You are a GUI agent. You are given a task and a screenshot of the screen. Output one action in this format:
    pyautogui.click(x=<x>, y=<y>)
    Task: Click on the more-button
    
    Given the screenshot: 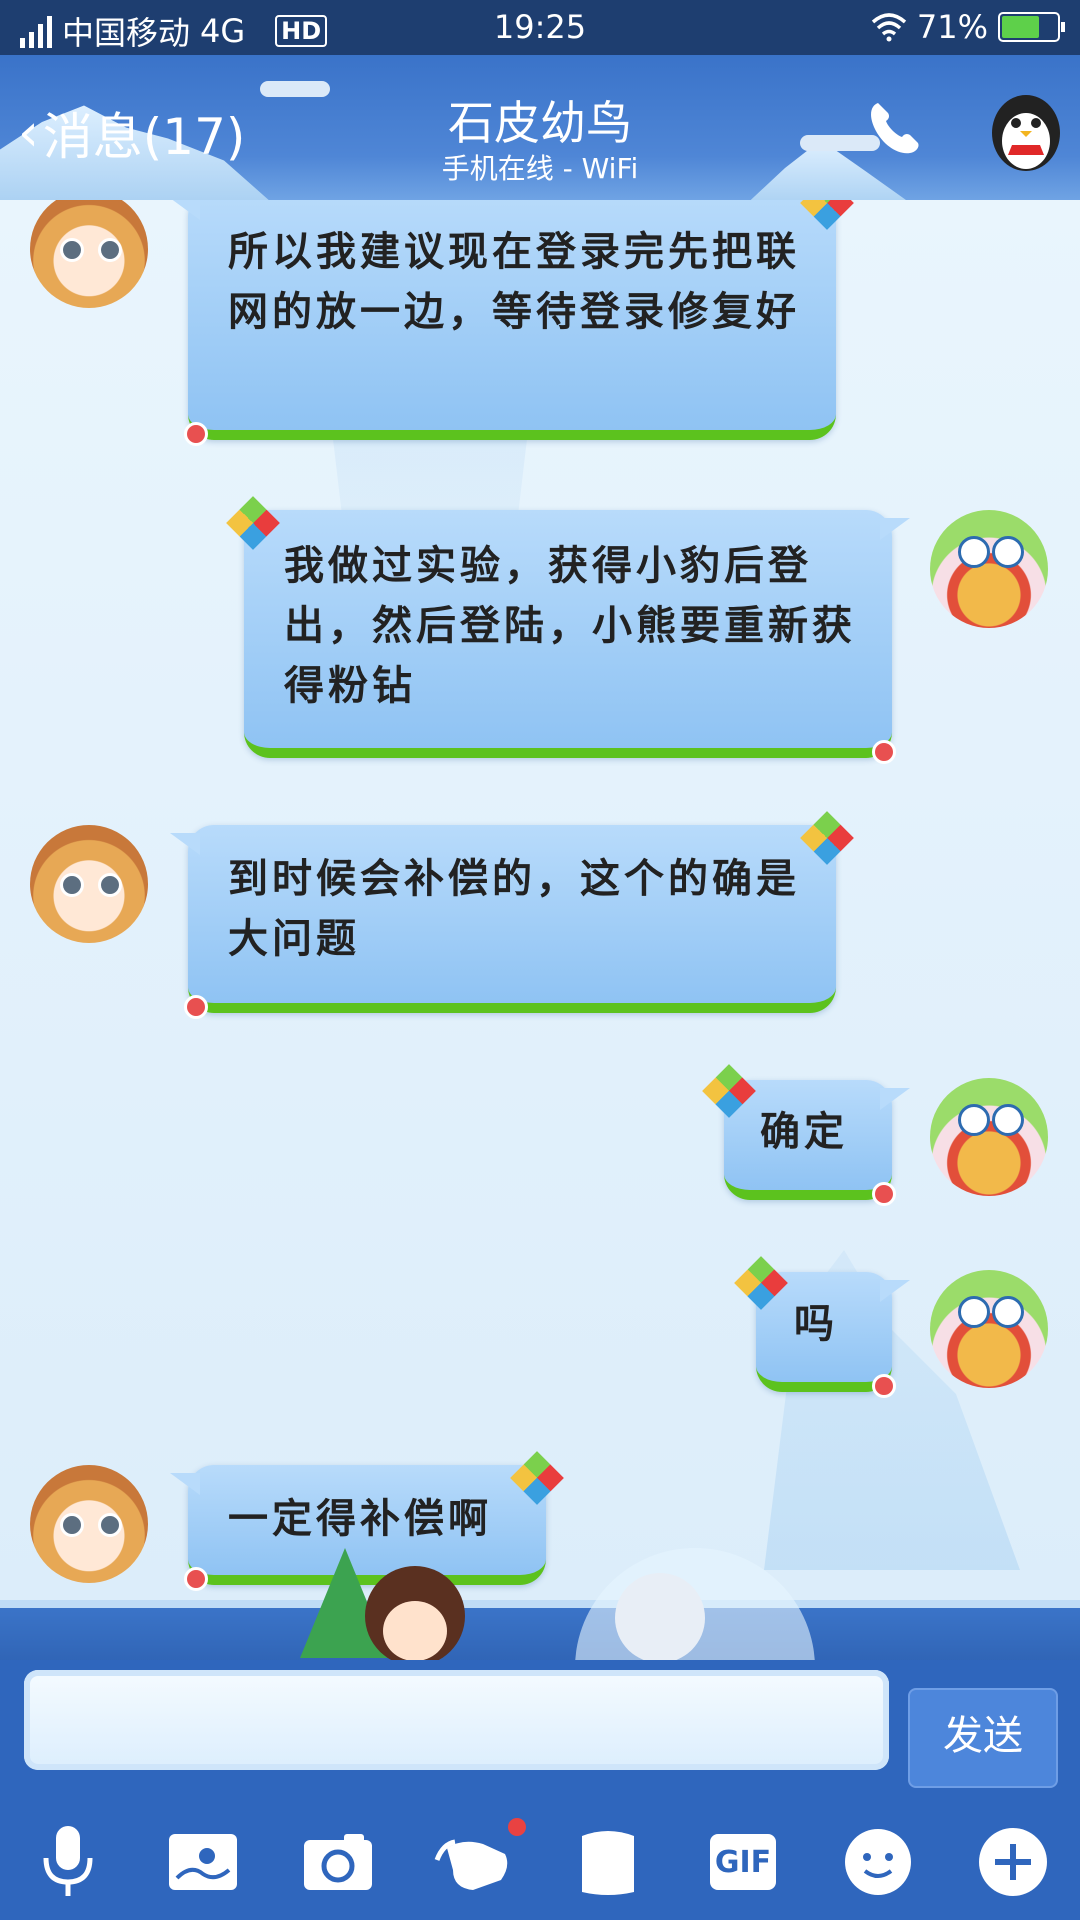 What is the action you would take?
    pyautogui.click(x=1013, y=1862)
    